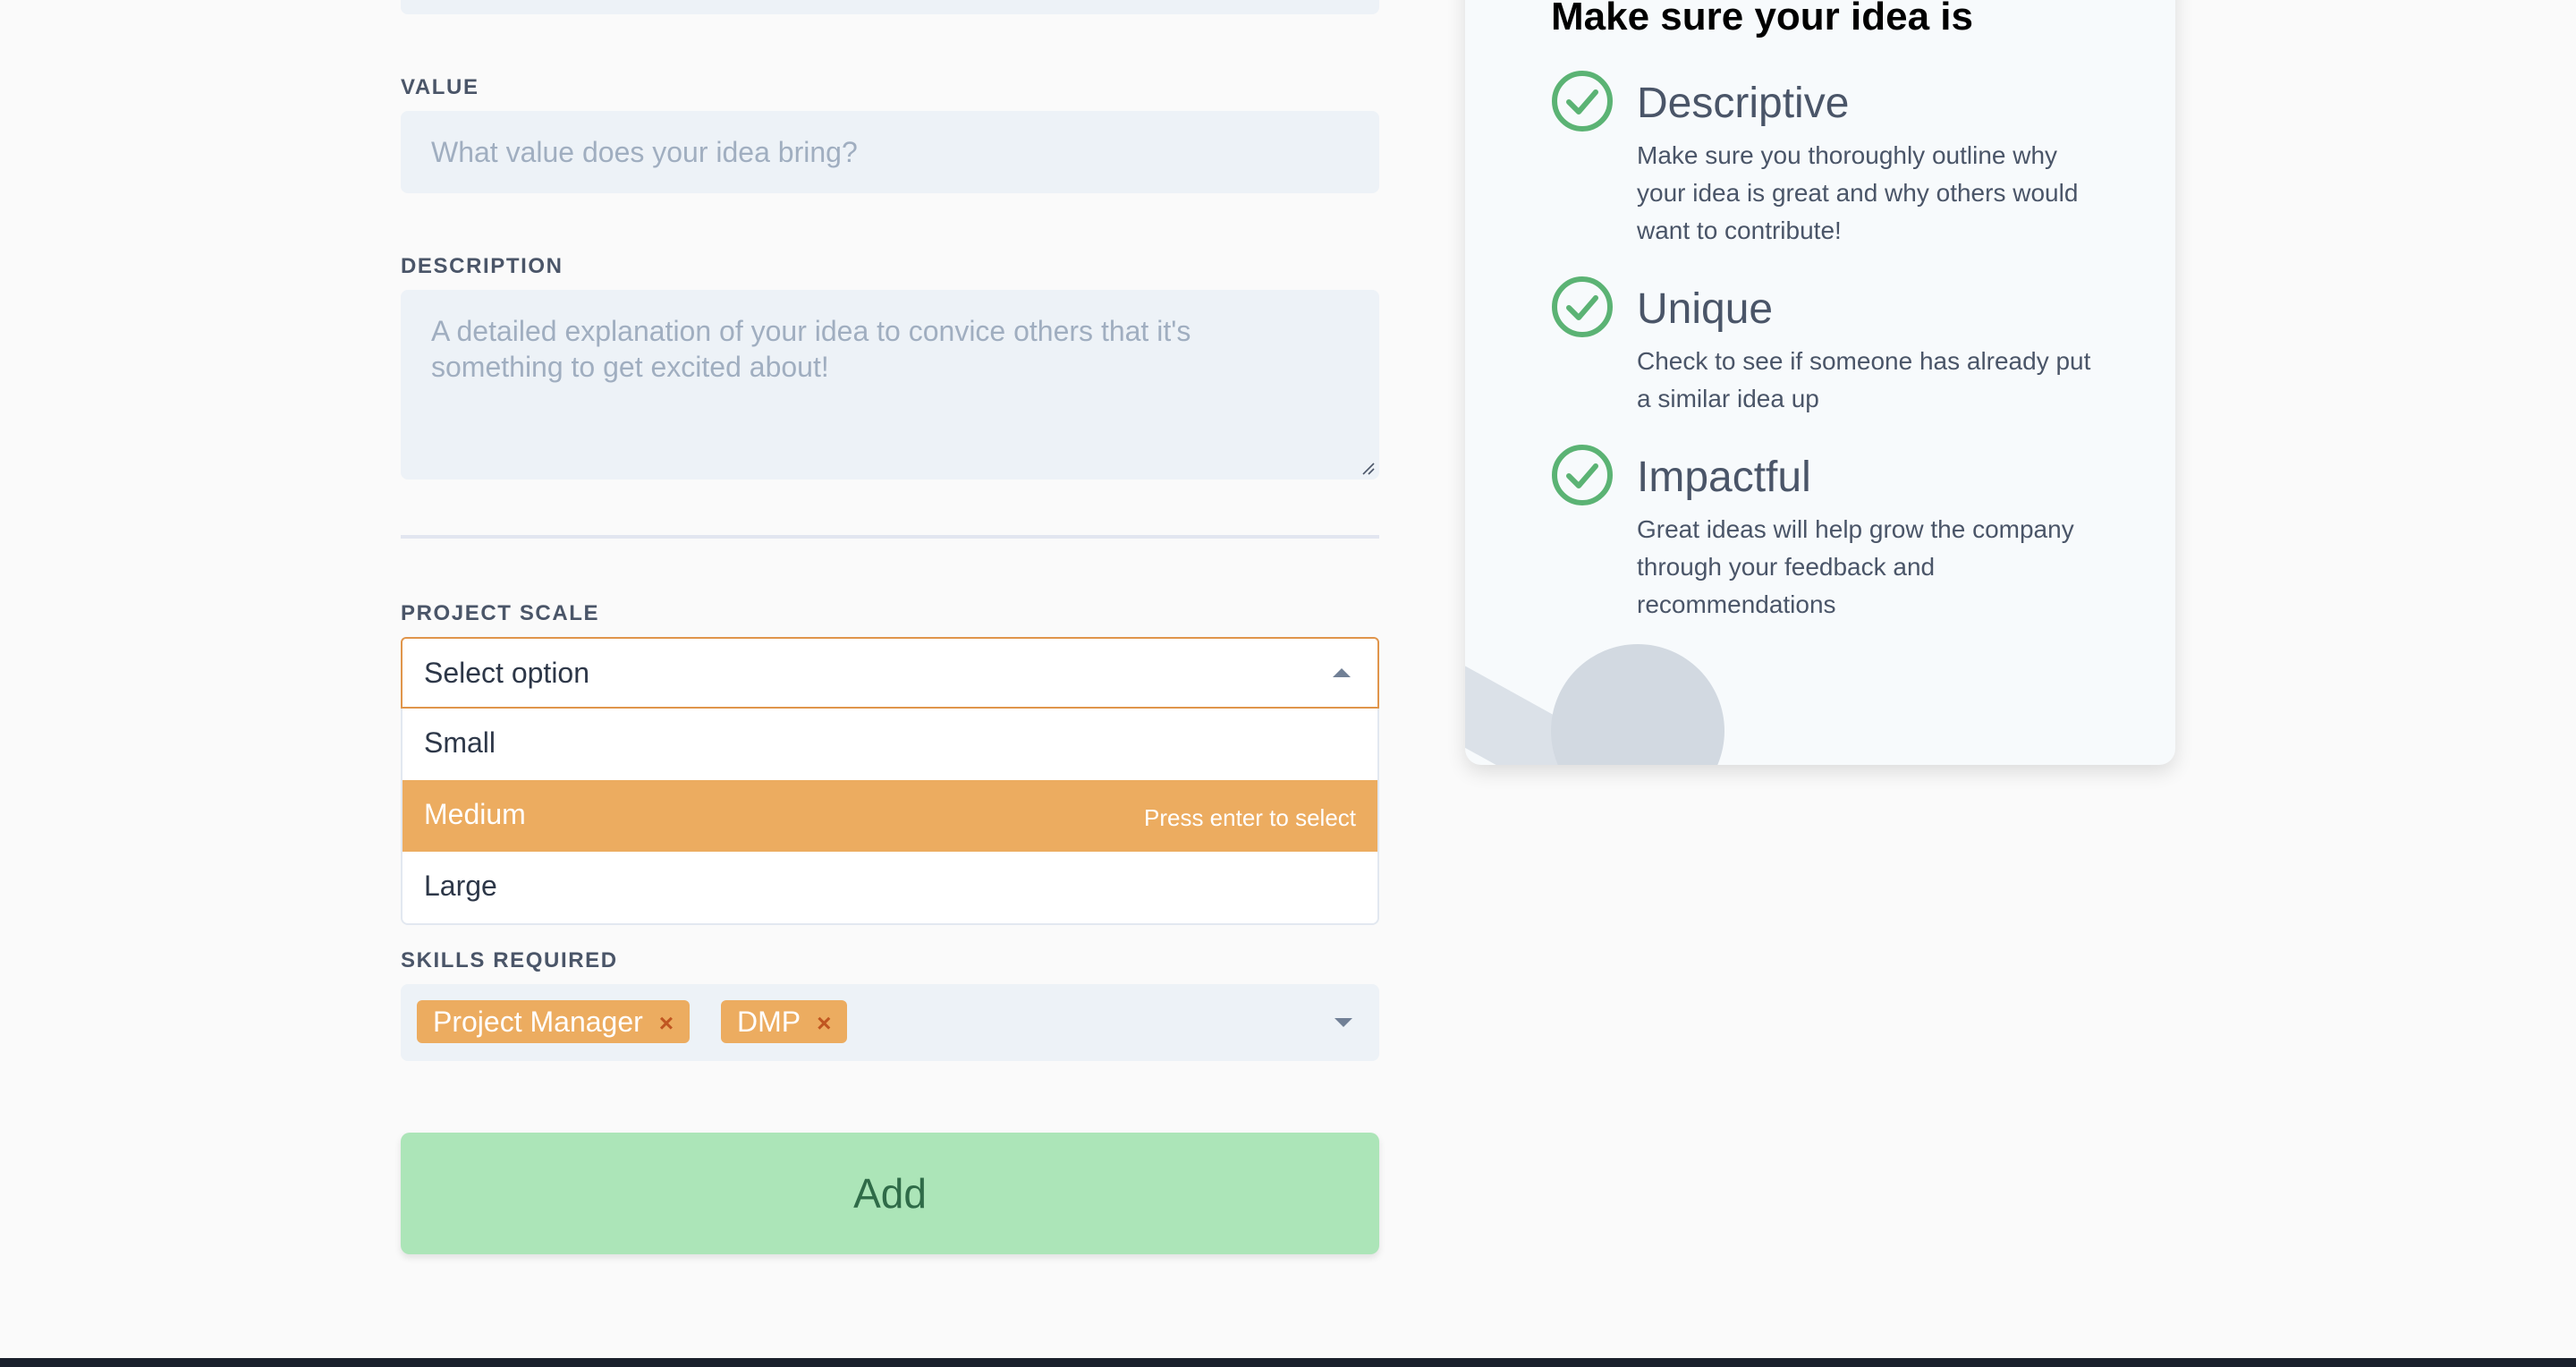 Image resolution: width=2576 pixels, height=1367 pixels. What do you see at coordinates (460, 742) in the screenshot?
I see `option-label: Small` at bounding box center [460, 742].